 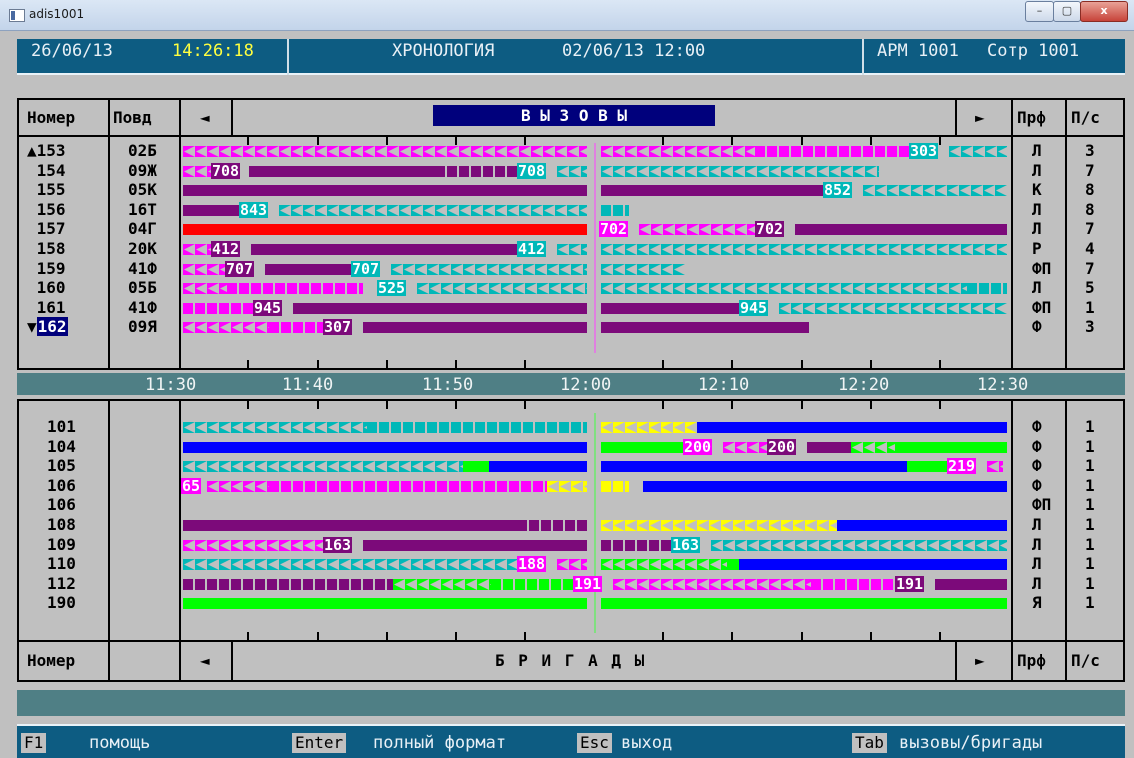 What do you see at coordinates (254, 209) in the screenshot?
I see `call-tag: 843` at bounding box center [254, 209].